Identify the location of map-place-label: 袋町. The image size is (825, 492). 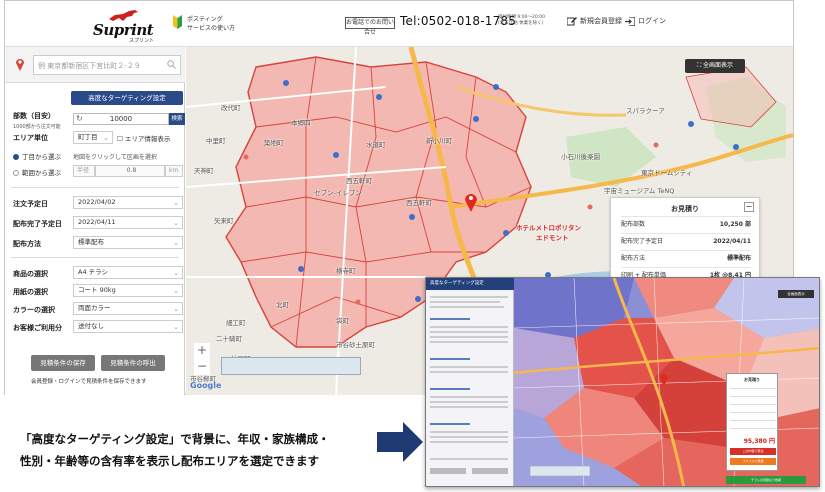
(342, 321).